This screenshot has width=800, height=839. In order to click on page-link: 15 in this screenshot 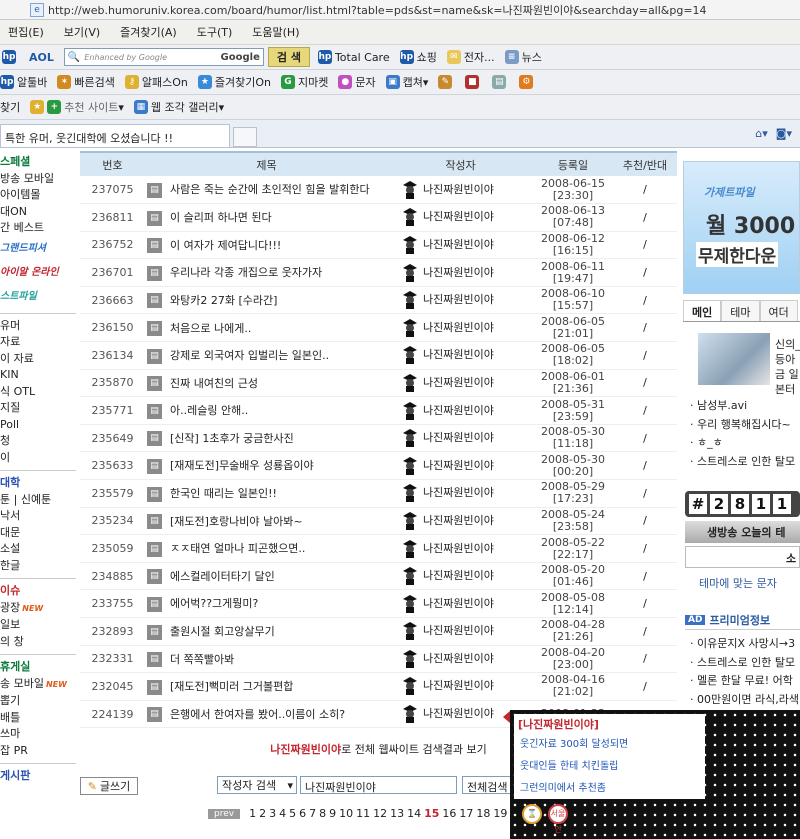, I will do `click(431, 813)`.